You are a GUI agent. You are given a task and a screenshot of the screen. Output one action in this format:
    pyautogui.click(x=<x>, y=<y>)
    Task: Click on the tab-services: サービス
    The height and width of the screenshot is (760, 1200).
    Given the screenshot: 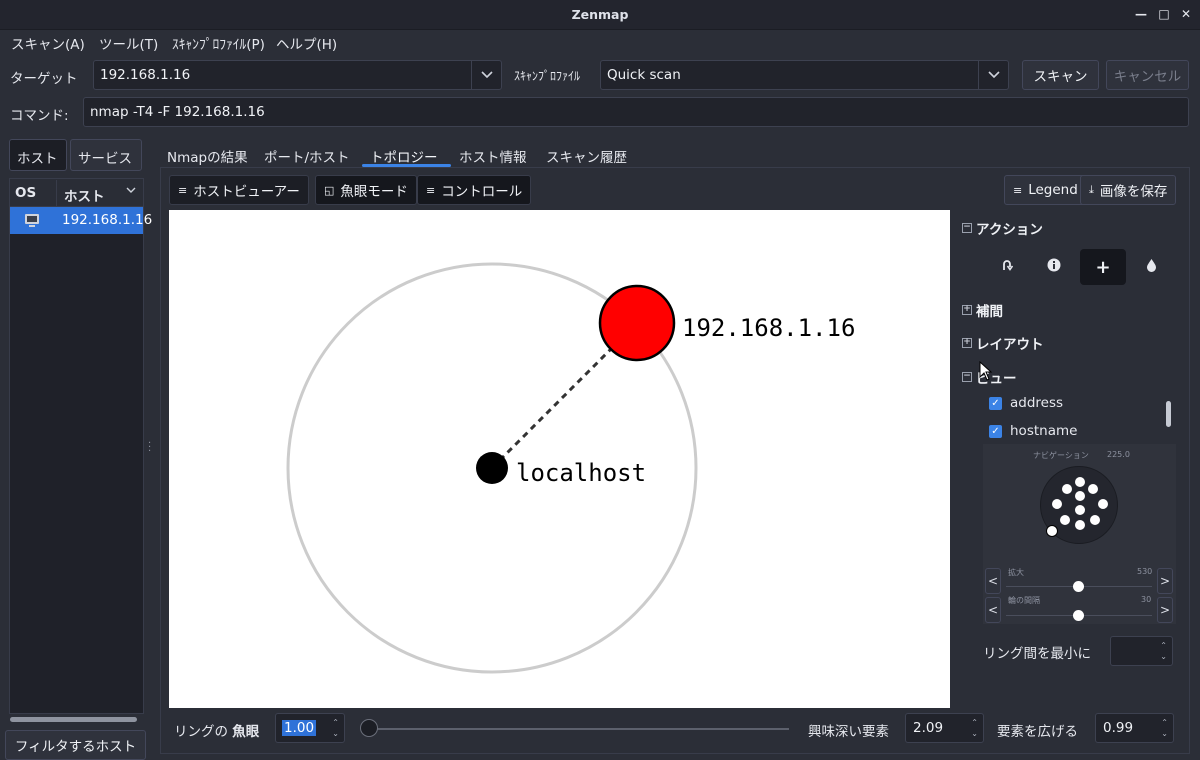 What is the action you would take?
    pyautogui.click(x=106, y=155)
    